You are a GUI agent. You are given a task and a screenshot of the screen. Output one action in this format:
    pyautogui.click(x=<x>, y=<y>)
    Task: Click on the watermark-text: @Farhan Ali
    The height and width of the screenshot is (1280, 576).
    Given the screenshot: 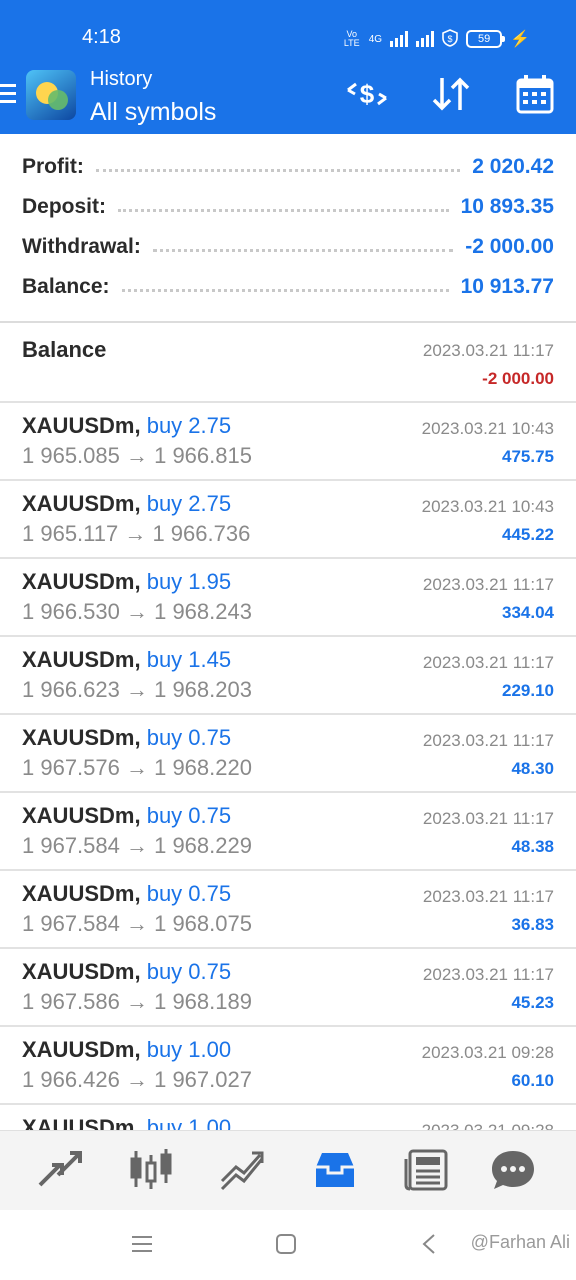 What is the action you would take?
    pyautogui.click(x=520, y=1242)
    